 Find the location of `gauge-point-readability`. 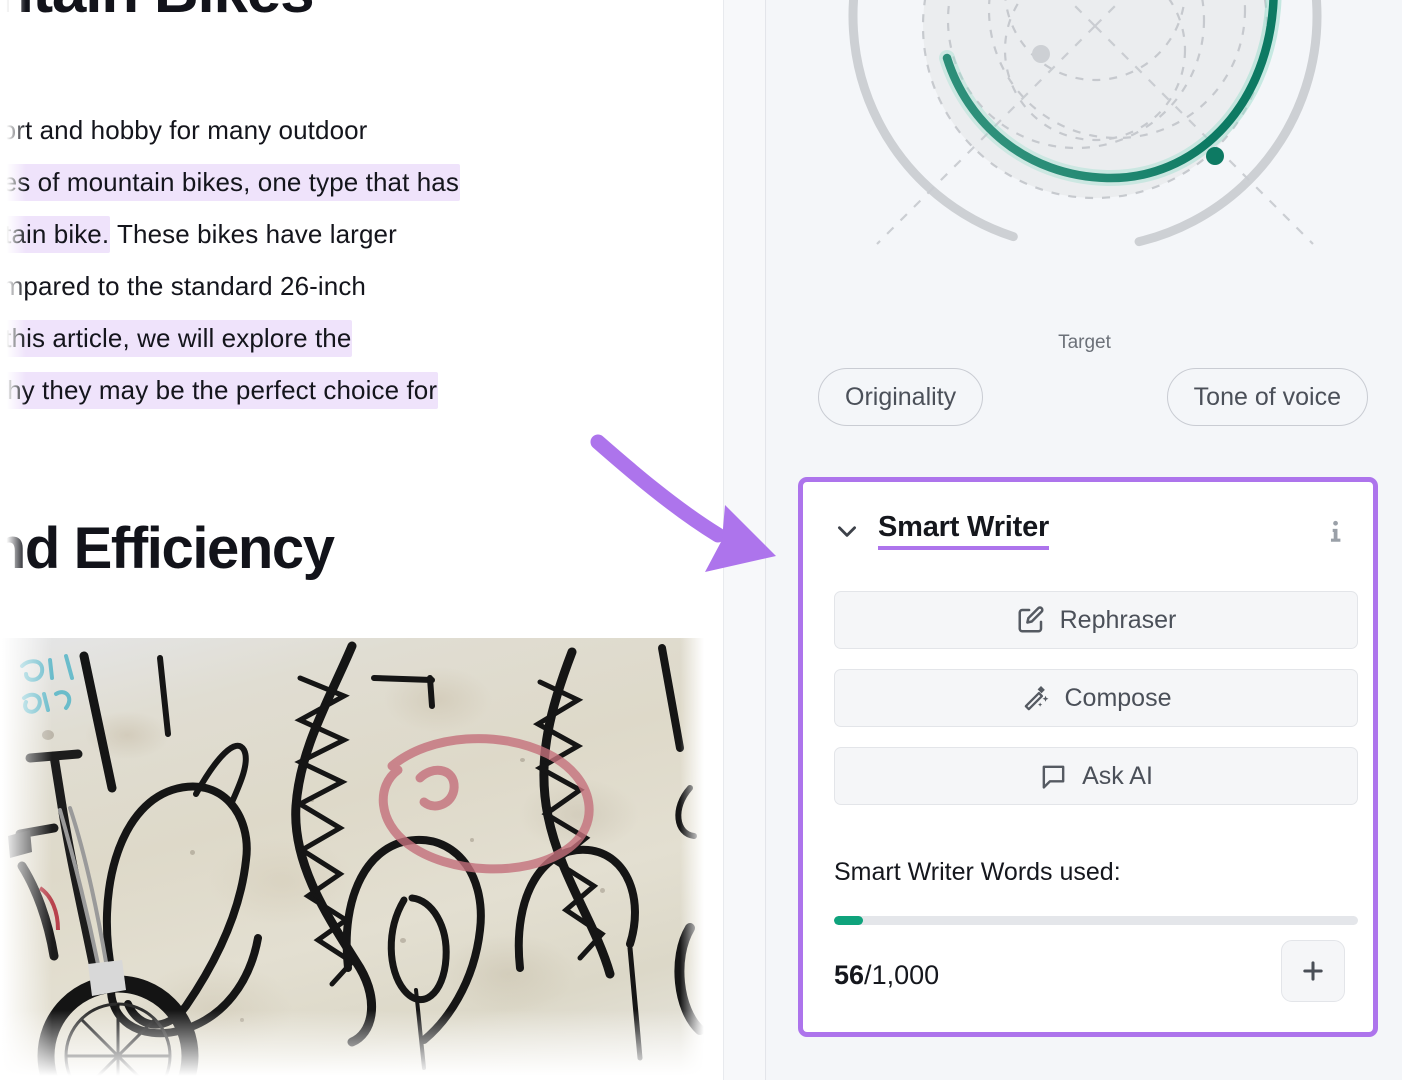

gauge-point-readability is located at coordinates (1215, 156).